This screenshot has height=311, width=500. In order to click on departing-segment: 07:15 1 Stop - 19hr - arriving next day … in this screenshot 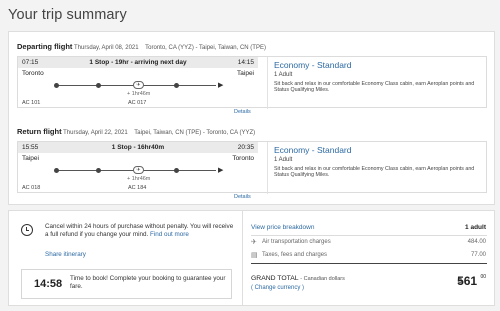, I will do `click(138, 83)`.